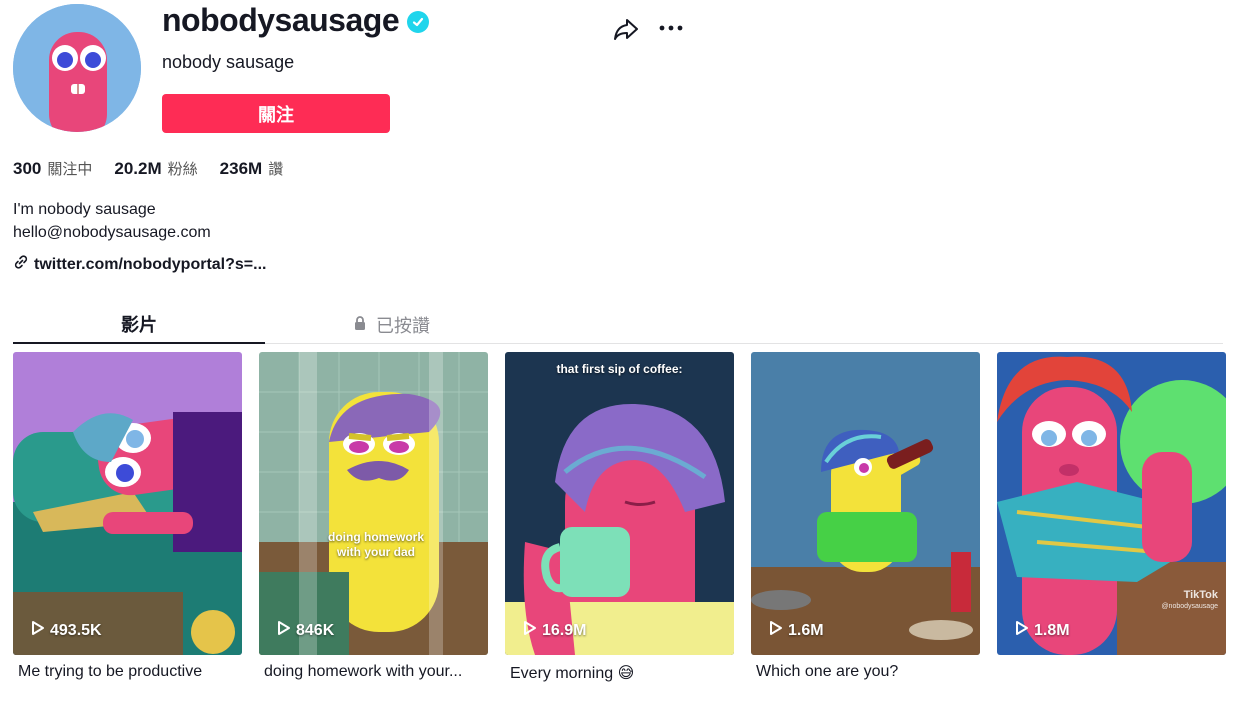 Image resolution: width=1238 pixels, height=706 pixels. I want to click on view-count: 1.6M, so click(796, 630).